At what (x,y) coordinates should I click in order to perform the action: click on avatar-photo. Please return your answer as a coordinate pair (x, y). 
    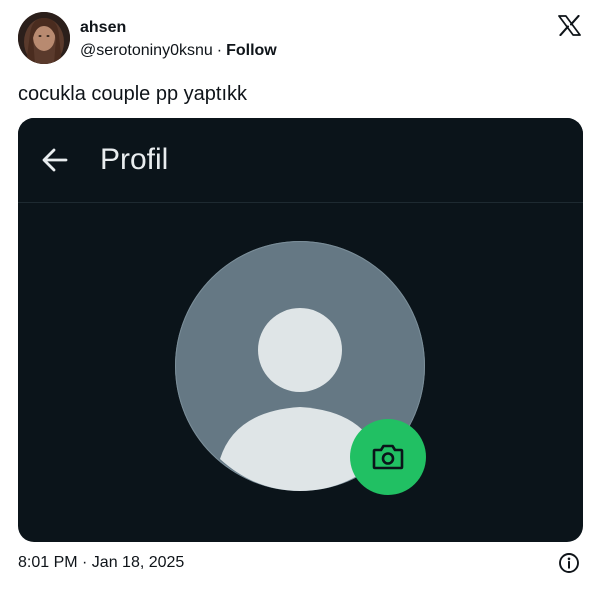
    Looking at the image, I should click on (44, 38).